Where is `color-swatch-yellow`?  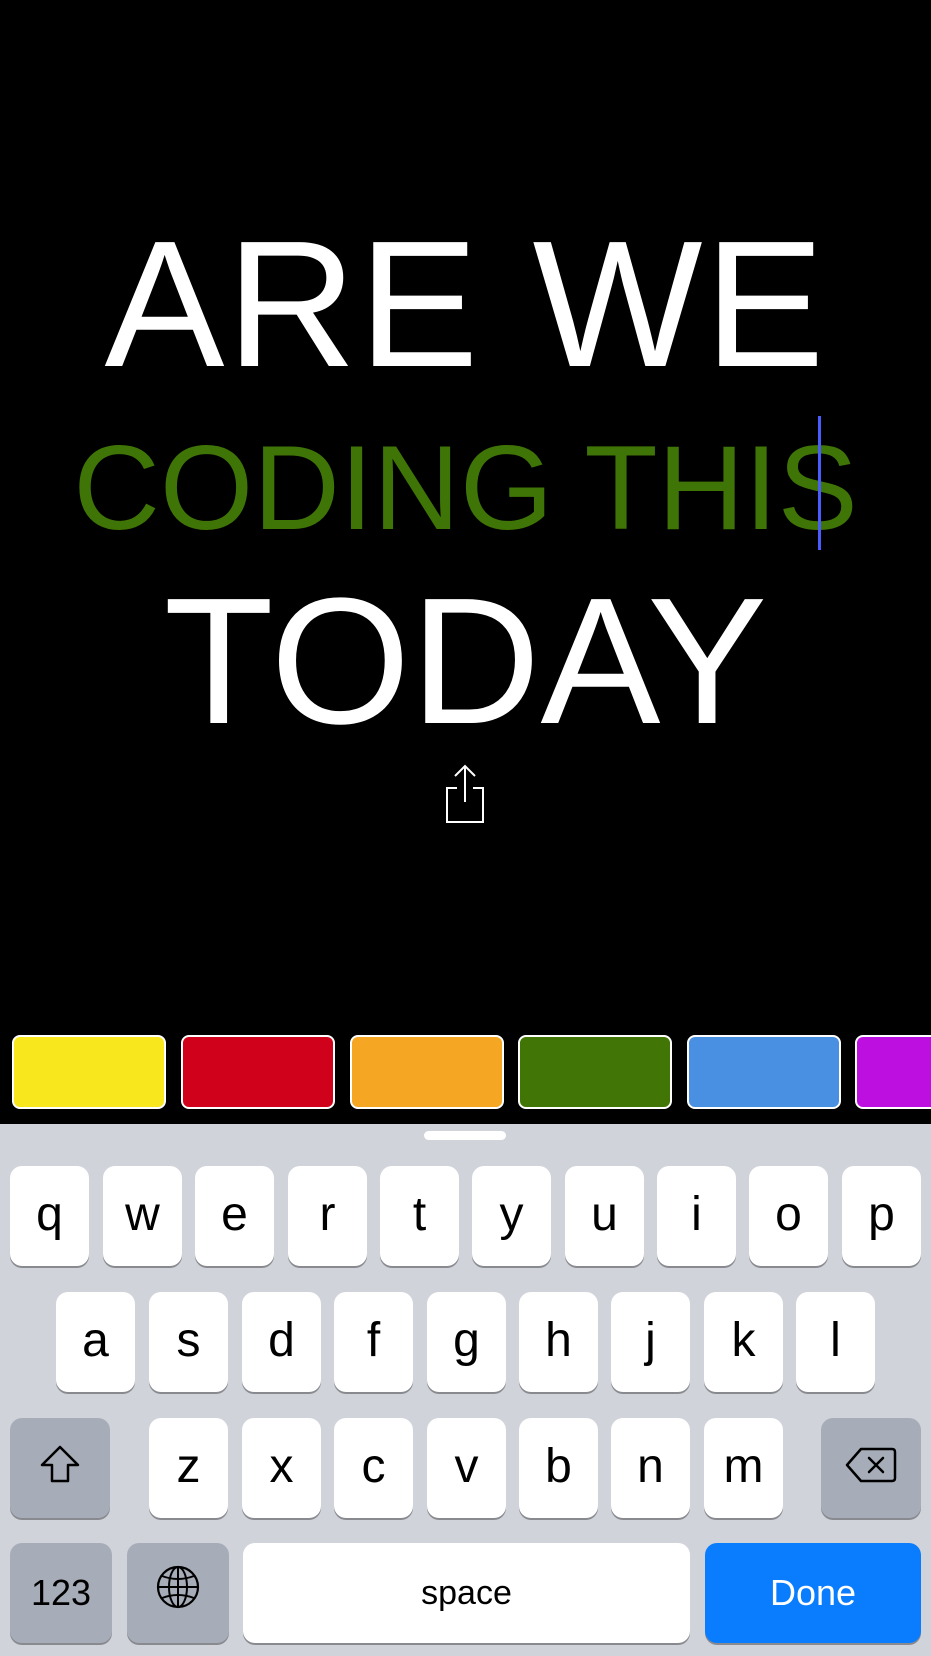 color-swatch-yellow is located at coordinates (89, 1072).